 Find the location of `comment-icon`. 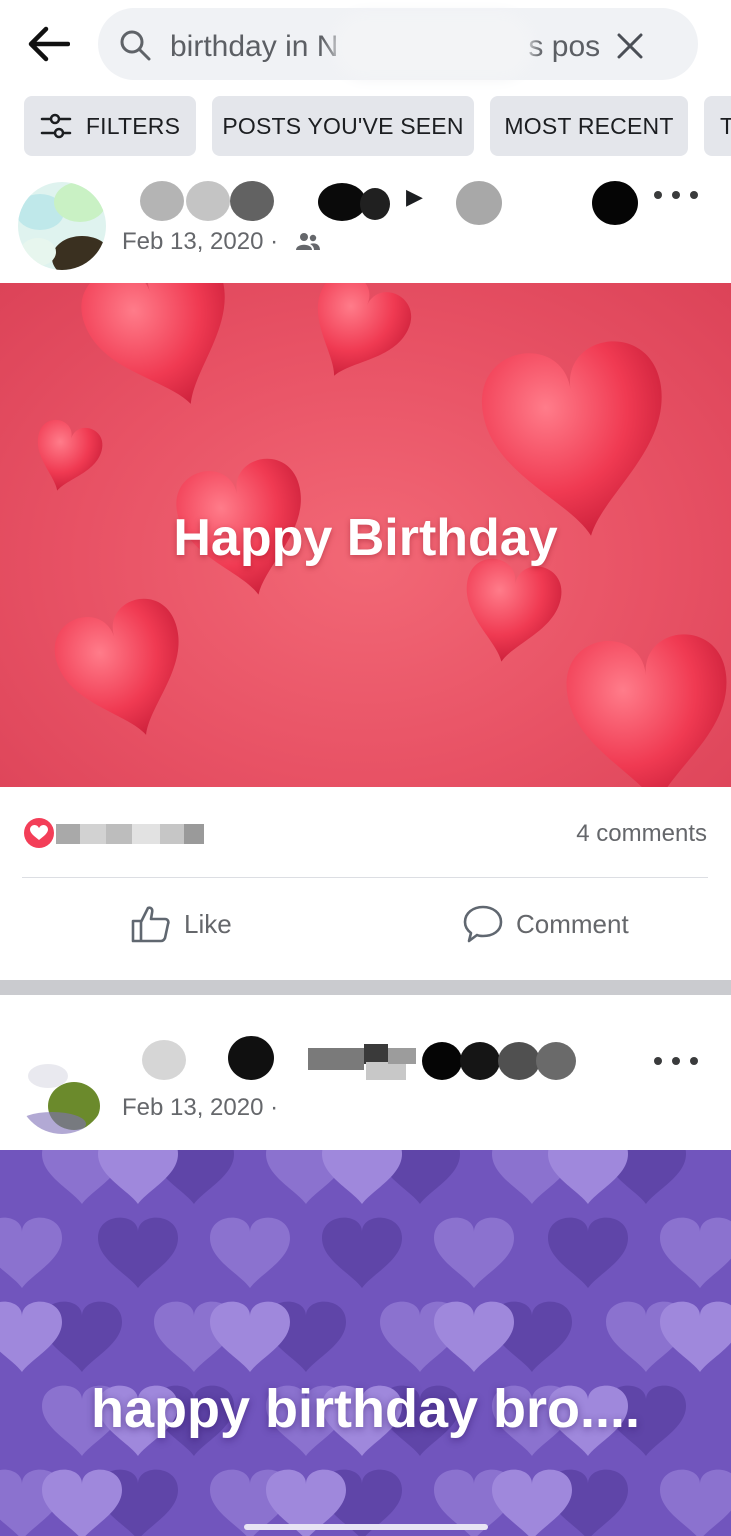

comment-icon is located at coordinates (483, 924).